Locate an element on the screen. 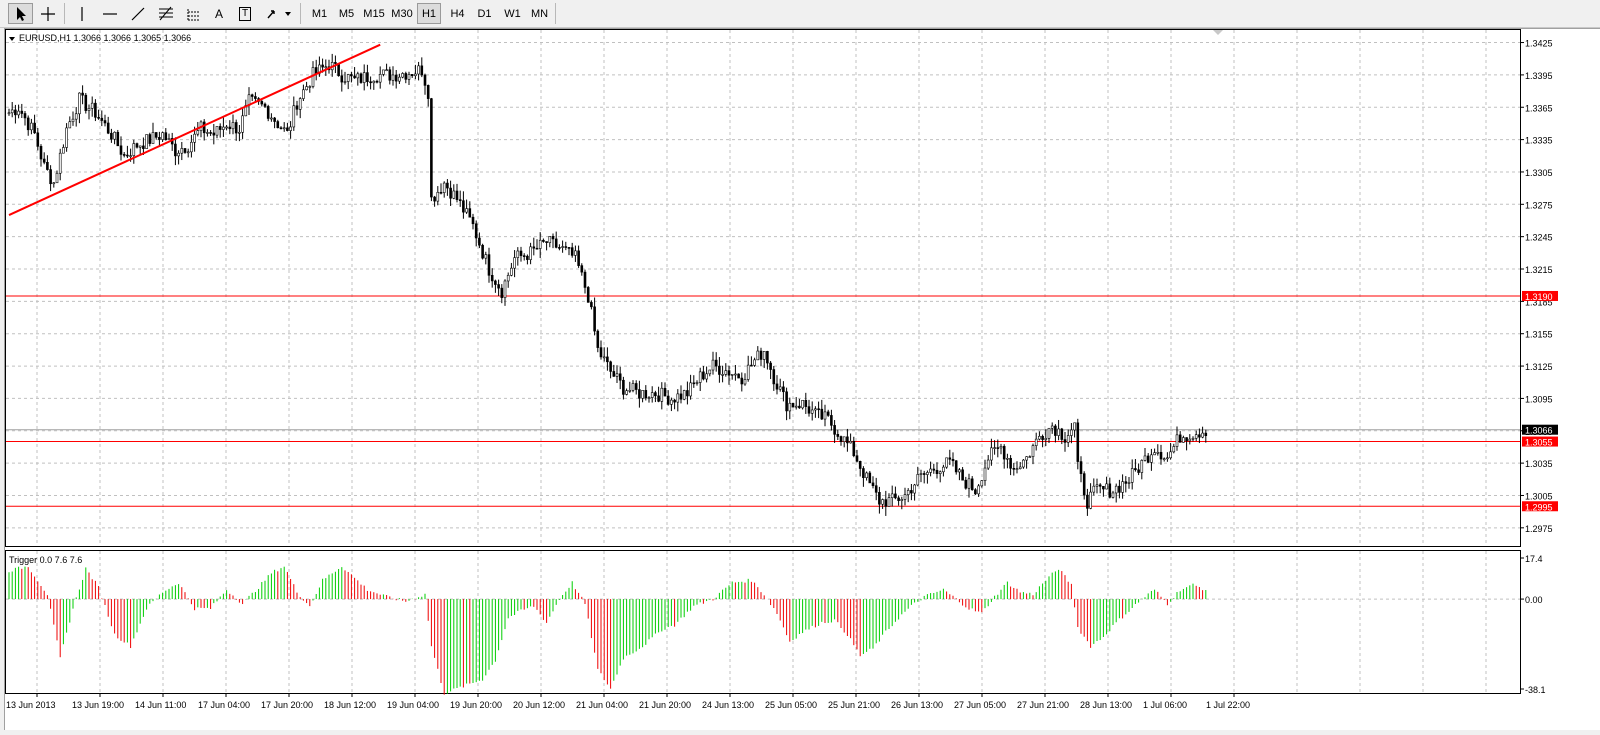 This screenshot has height=735, width=1600. timeframe-m5-button: M5 is located at coordinates (346, 13).